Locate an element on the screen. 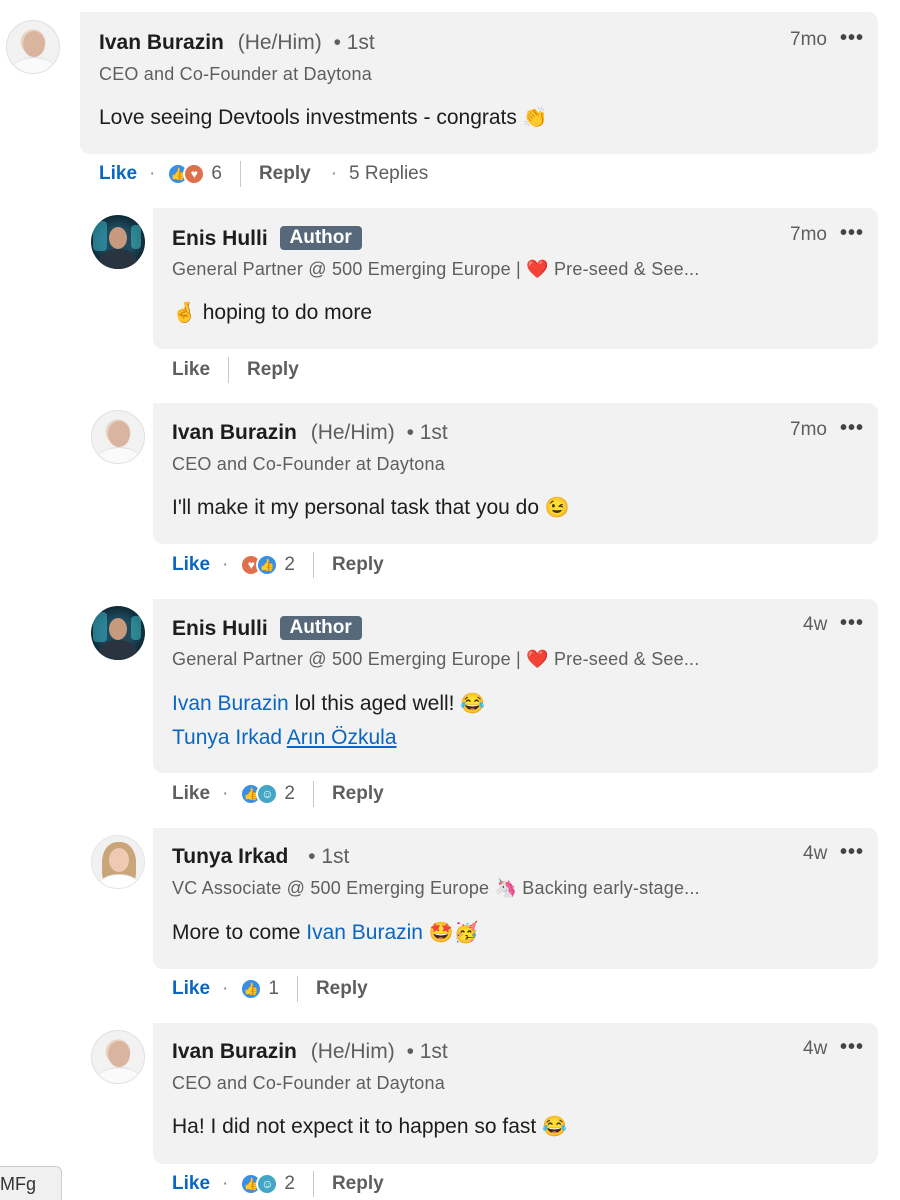 This screenshot has width=900, height=1200. comment-actions: Like Reply is located at coordinates (235, 370).